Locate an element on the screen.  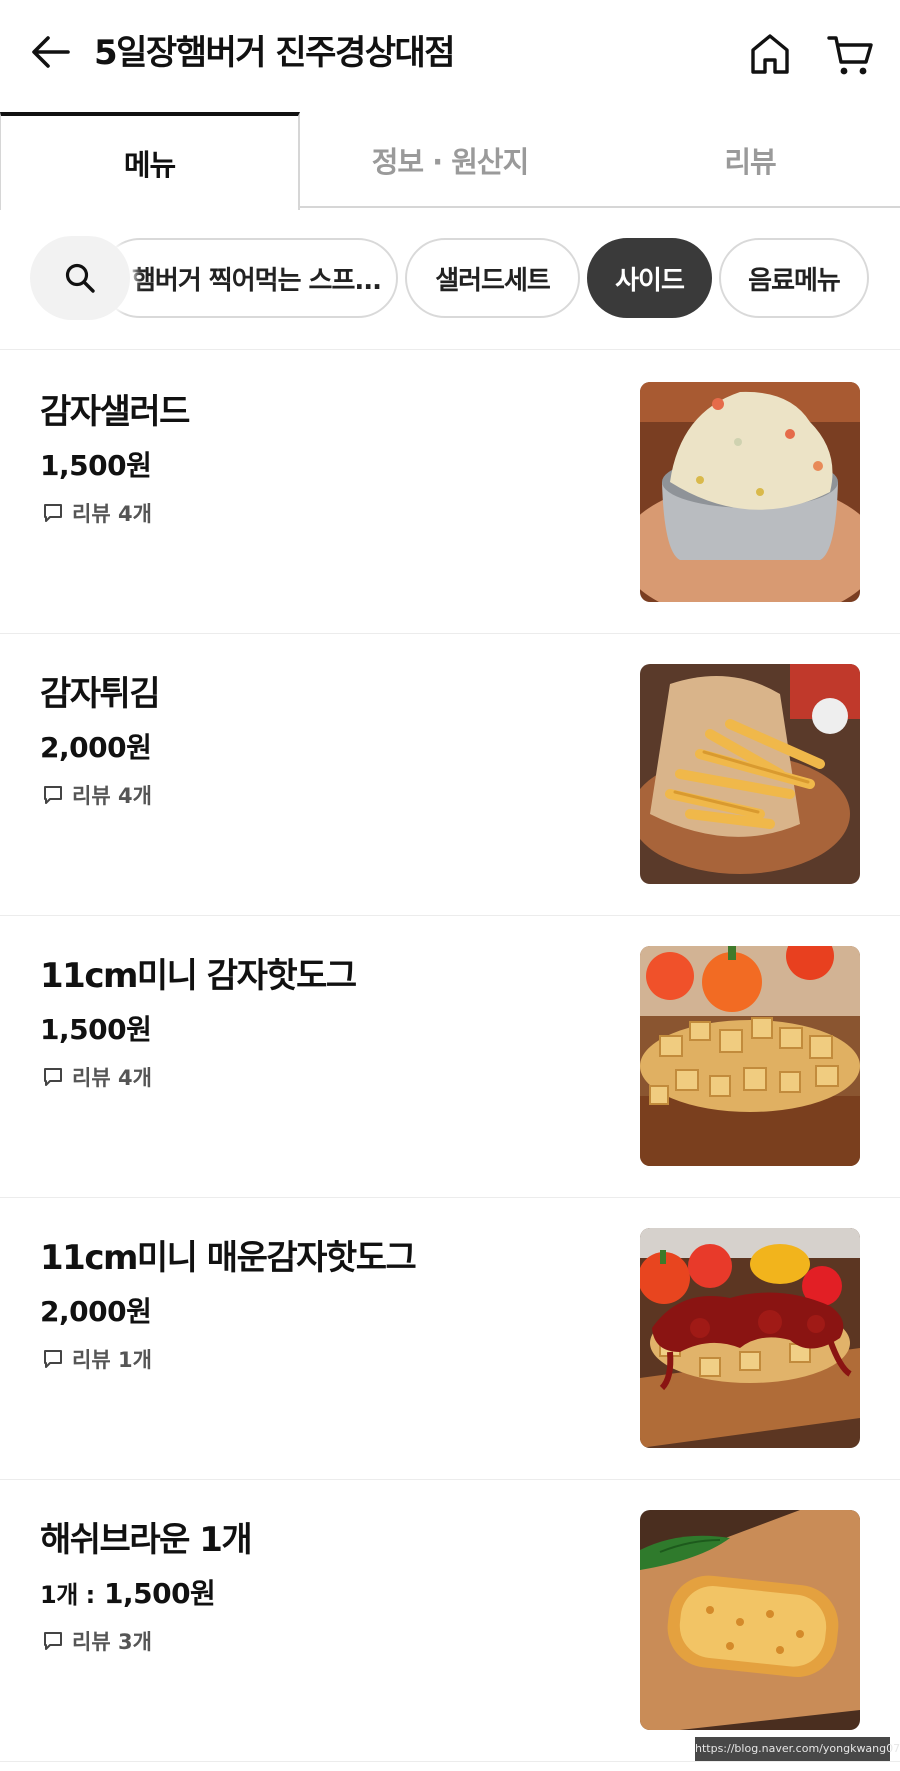
menu-item-review-count: 리뷰 1개 is located at coordinates (97, 1359).